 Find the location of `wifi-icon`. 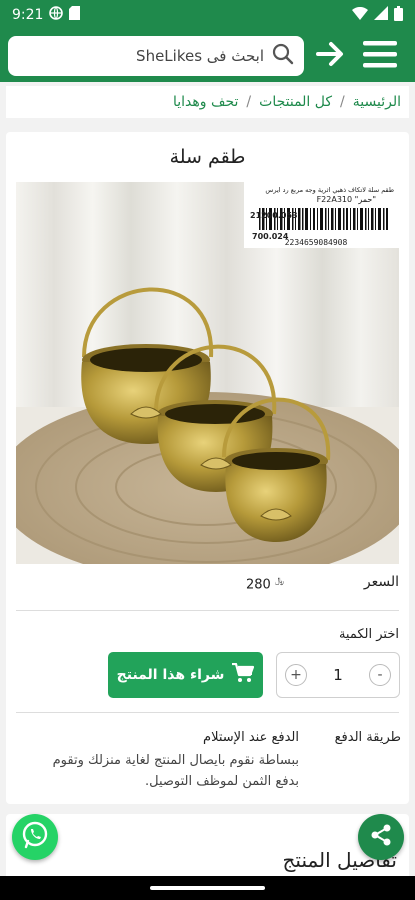

wifi-icon is located at coordinates (360, 15).